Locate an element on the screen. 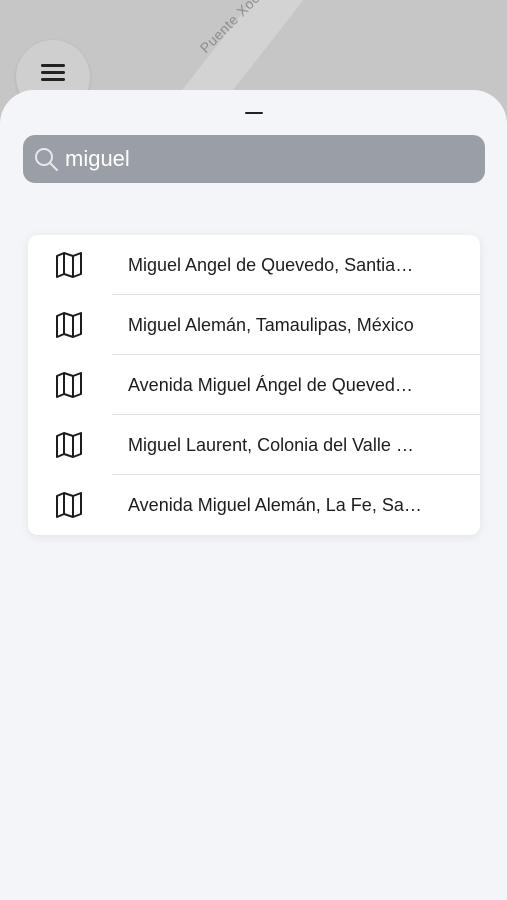 The height and width of the screenshot is (900, 507). result-label: Miguel Alemán, Tamaulipas, México is located at coordinates (271, 325).